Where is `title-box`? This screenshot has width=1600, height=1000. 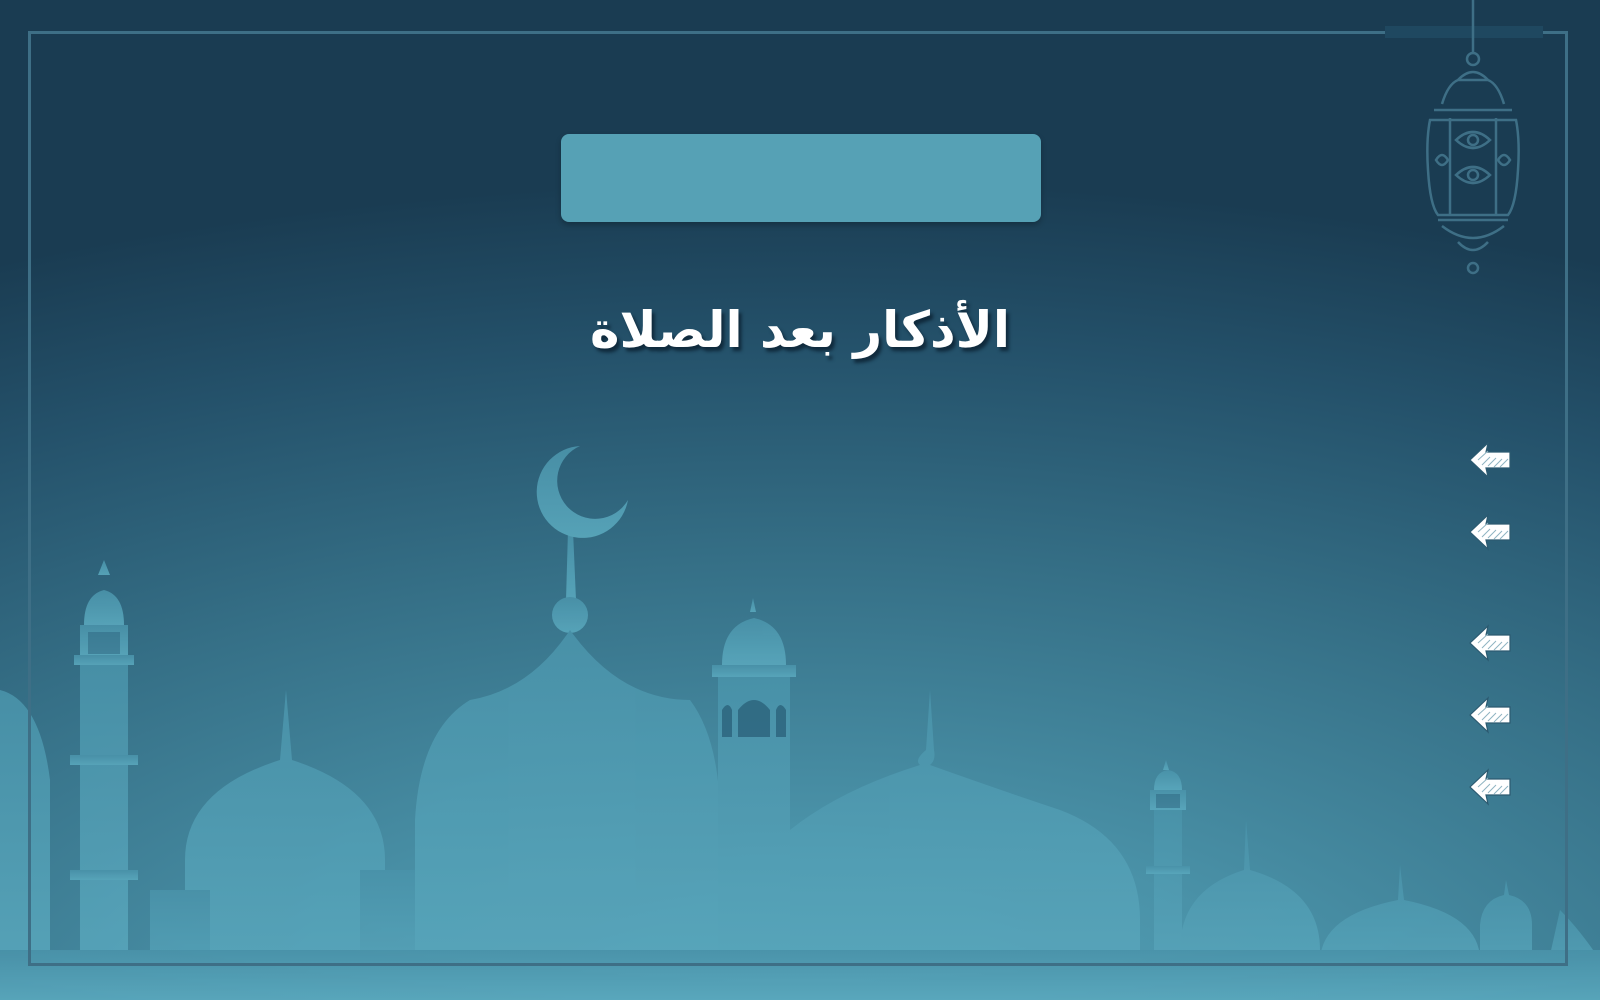
title-box is located at coordinates (801, 178).